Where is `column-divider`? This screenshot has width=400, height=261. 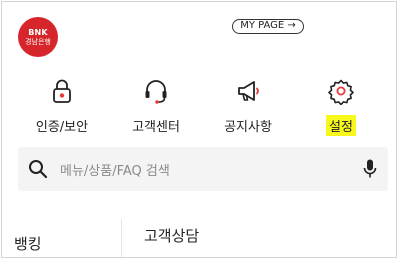 column-divider is located at coordinates (121, 239).